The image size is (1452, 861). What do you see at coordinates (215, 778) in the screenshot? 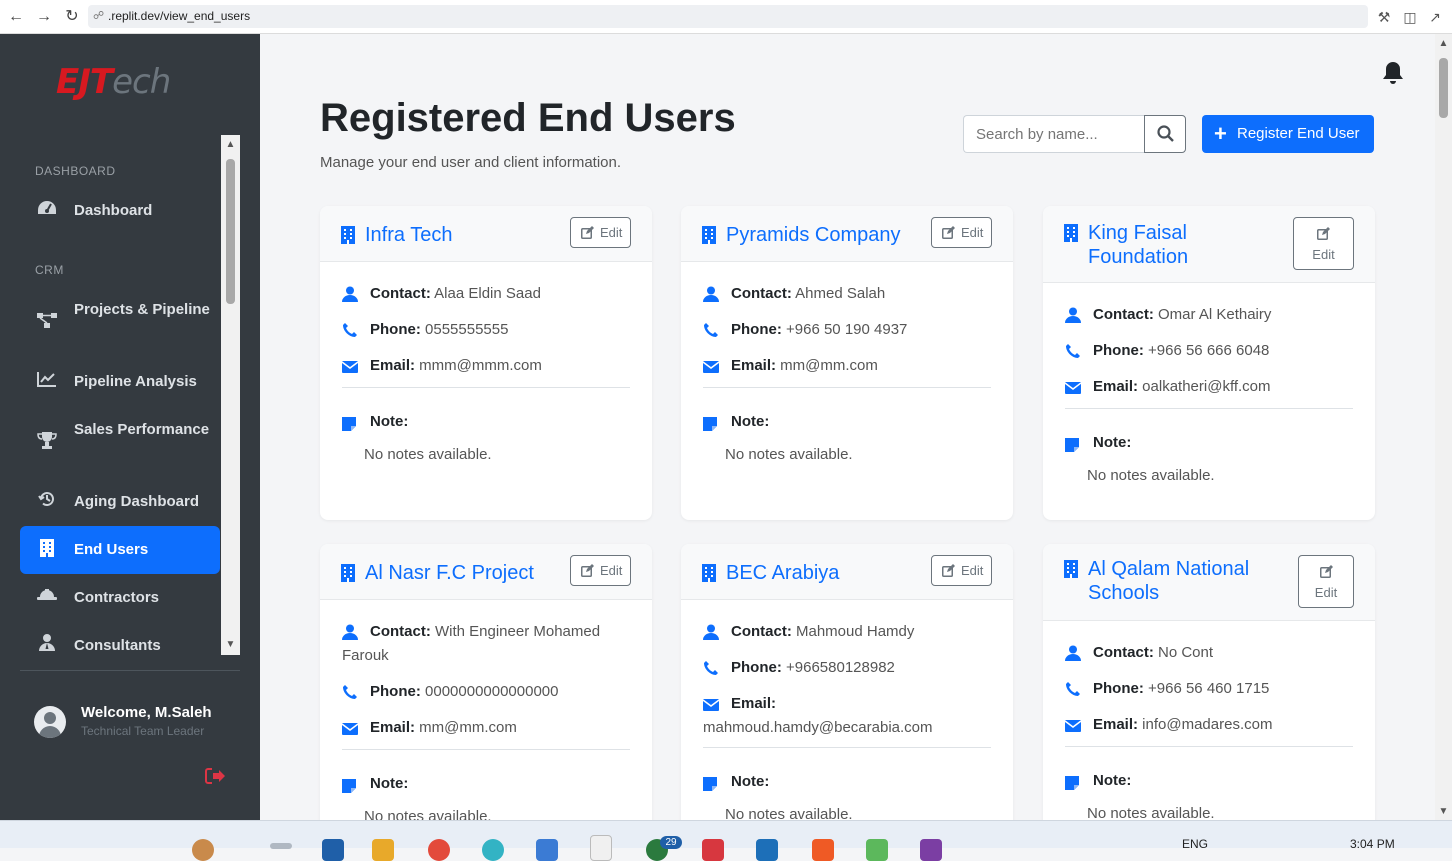
I see `logout-icon` at bounding box center [215, 778].